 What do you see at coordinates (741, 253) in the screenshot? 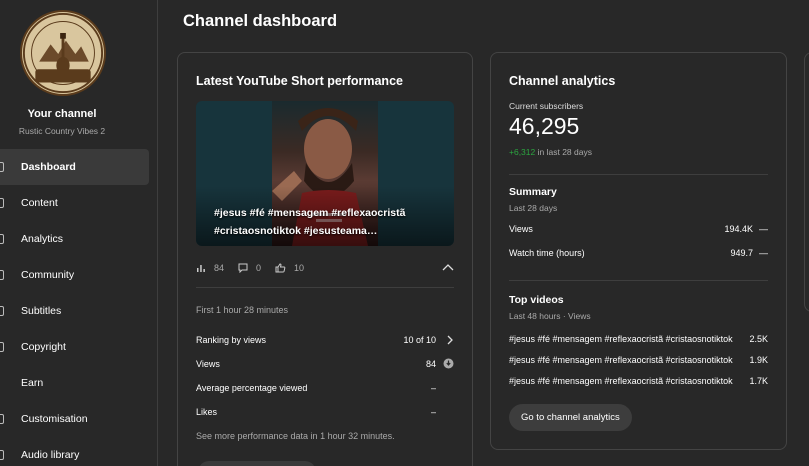
I see `summary-value: 949.7` at bounding box center [741, 253].